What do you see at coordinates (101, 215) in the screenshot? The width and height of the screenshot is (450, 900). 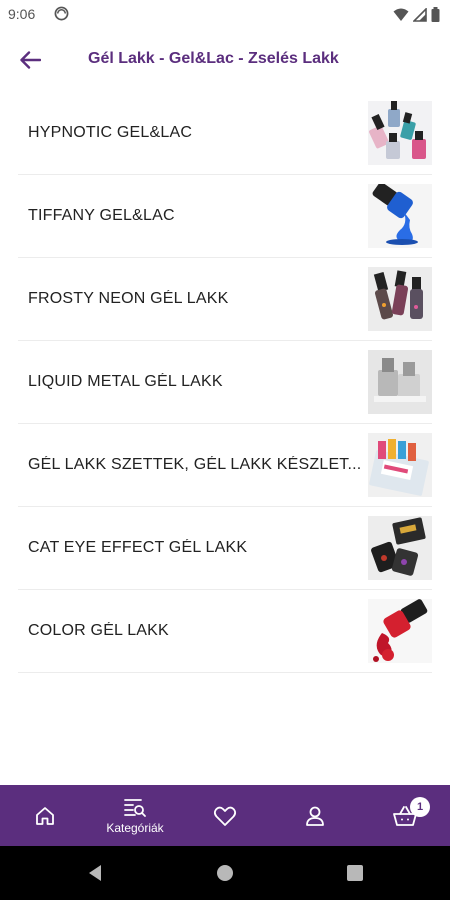 I see `category-label: TIFFANY GEL&LAC` at bounding box center [101, 215].